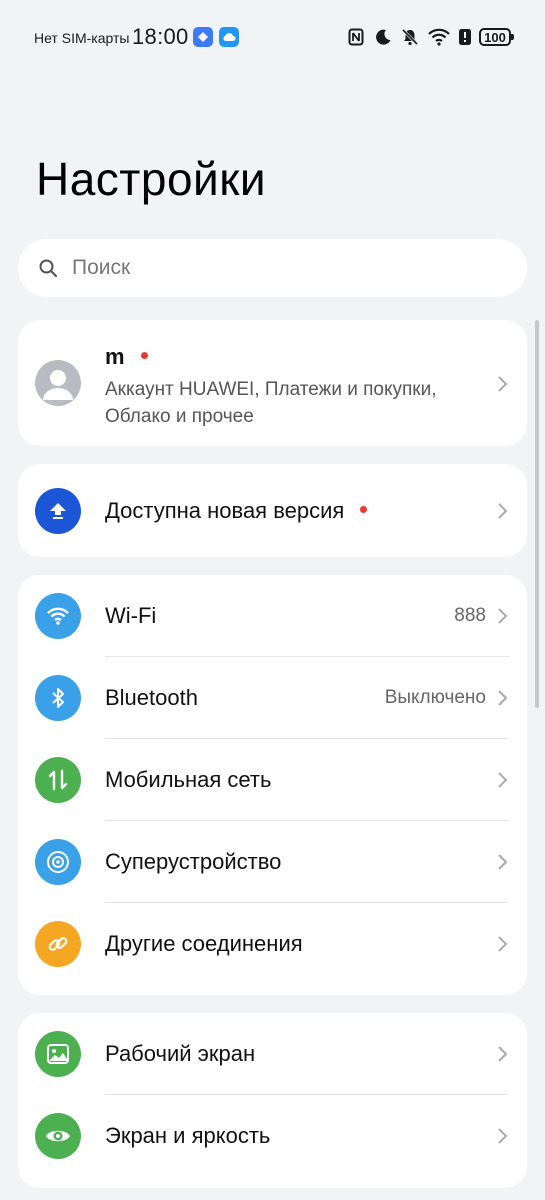 The width and height of the screenshot is (545, 1200). Describe the element at coordinates (383, 37) in the screenshot. I see `moon-icon` at that location.